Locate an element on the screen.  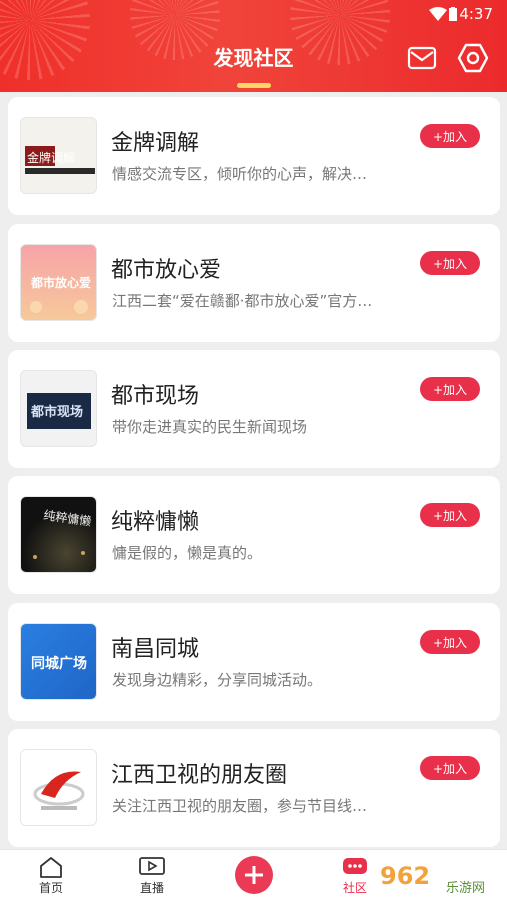
home-icon is located at coordinates (51, 867).